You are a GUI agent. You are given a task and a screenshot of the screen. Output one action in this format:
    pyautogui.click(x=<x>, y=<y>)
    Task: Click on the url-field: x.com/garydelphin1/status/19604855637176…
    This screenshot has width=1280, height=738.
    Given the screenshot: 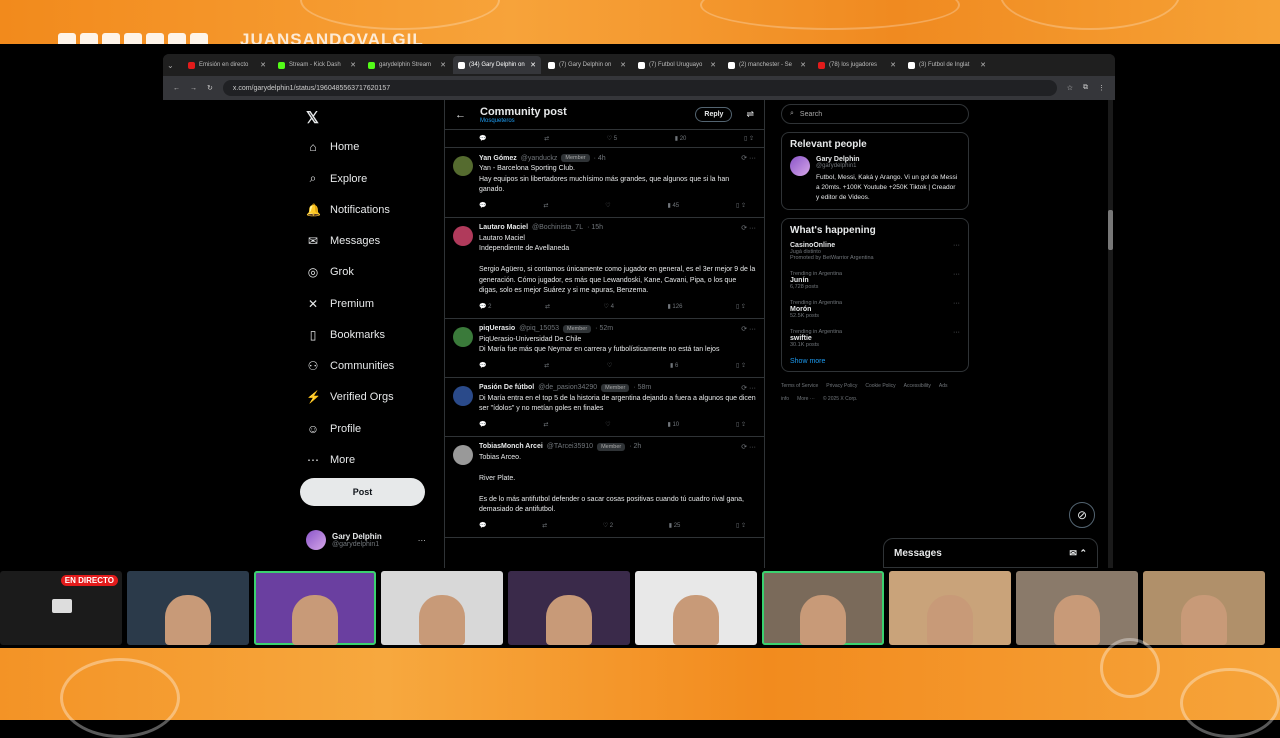 What is the action you would take?
    pyautogui.click(x=639, y=88)
    